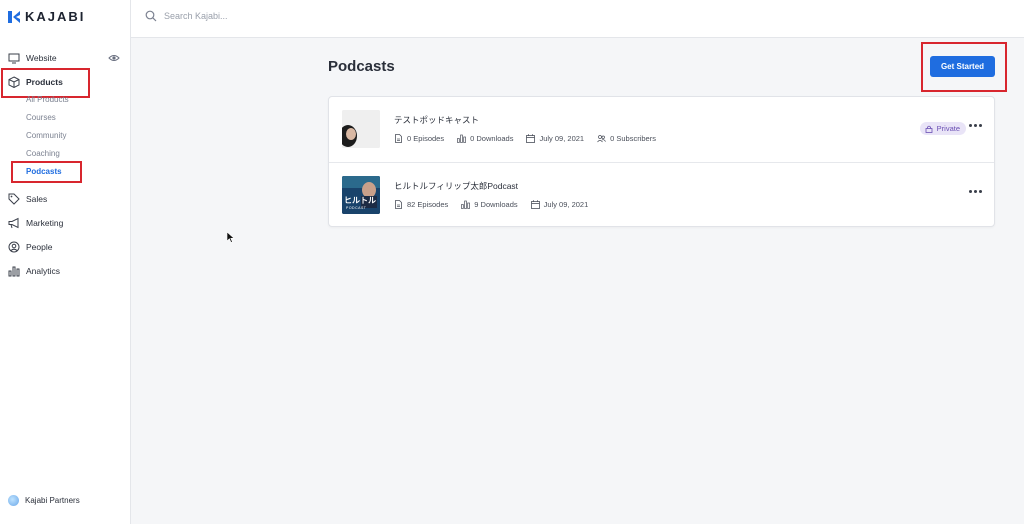 The image size is (1024, 524). I want to click on sidebar-item-sales: Sales, so click(27, 199).